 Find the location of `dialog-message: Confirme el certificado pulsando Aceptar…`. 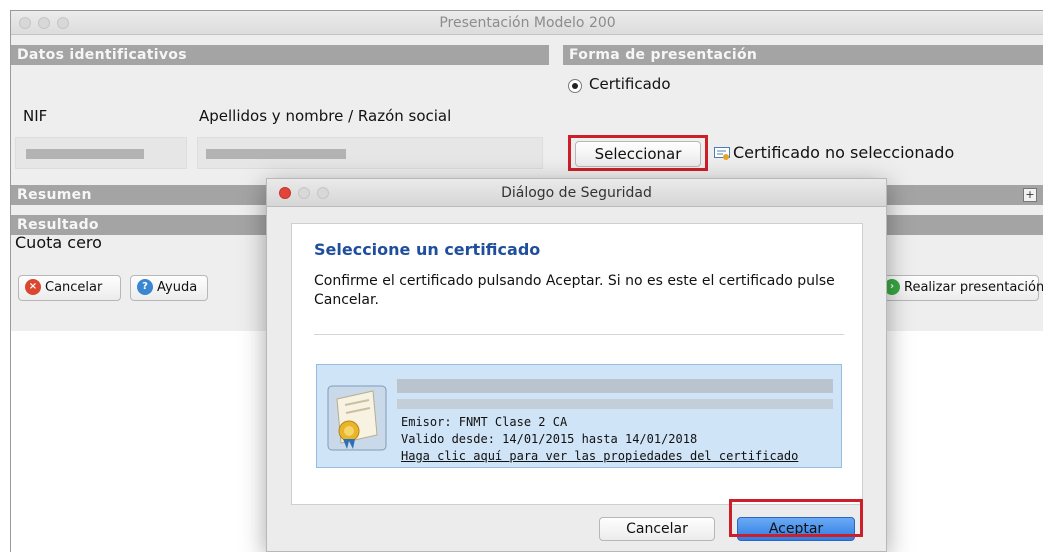

dialog-message: Confirme el certificado pulsando Aceptar… is located at coordinates (574, 290).